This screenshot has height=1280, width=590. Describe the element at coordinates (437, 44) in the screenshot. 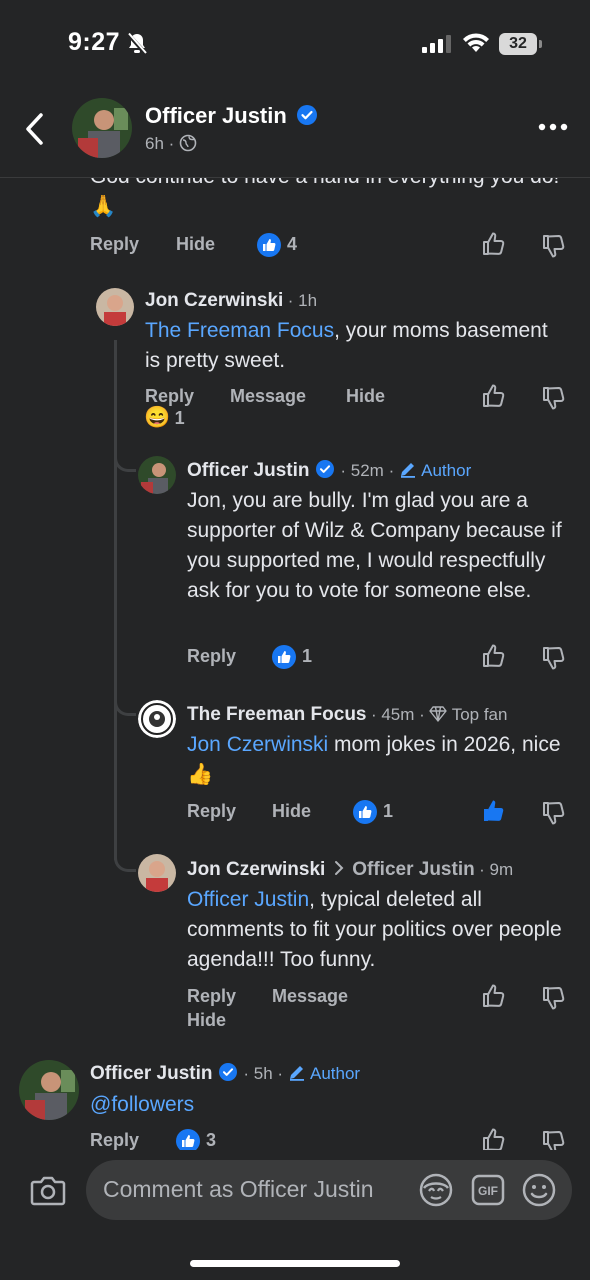

I see `signal-icon` at that location.